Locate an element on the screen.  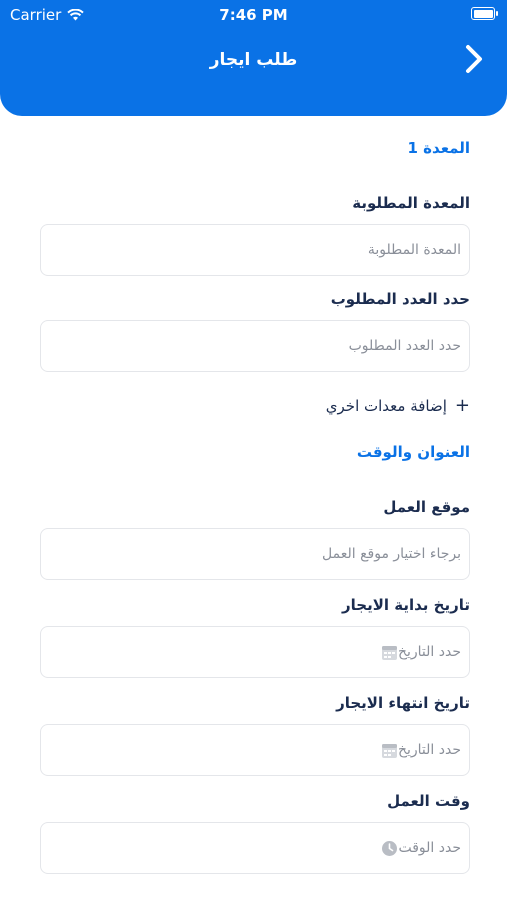
start-date-placeholder: حدد التاريخ is located at coordinates (429, 652).